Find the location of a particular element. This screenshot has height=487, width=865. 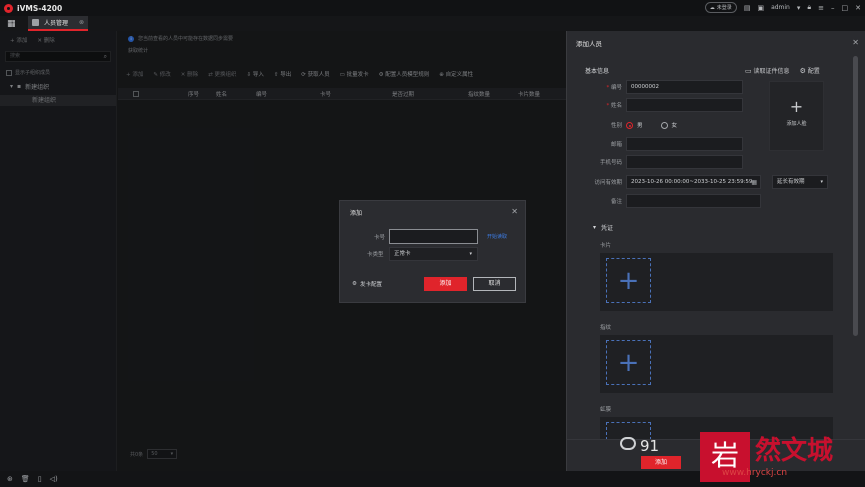

fingerprint-section-label: 指纹 is located at coordinates (606, 328).